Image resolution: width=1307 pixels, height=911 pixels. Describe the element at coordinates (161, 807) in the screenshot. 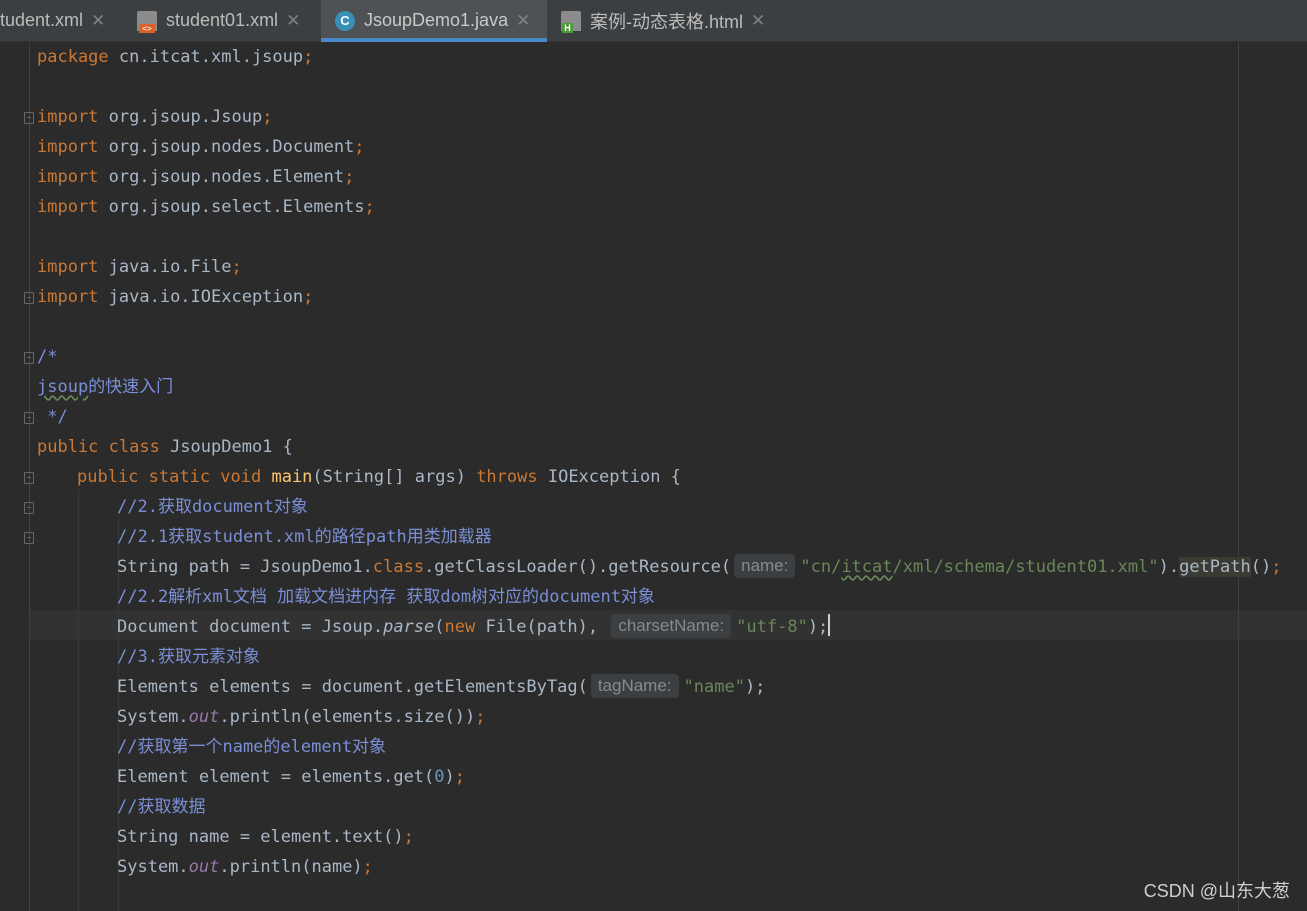

I see `code-line: //获取数据` at that location.